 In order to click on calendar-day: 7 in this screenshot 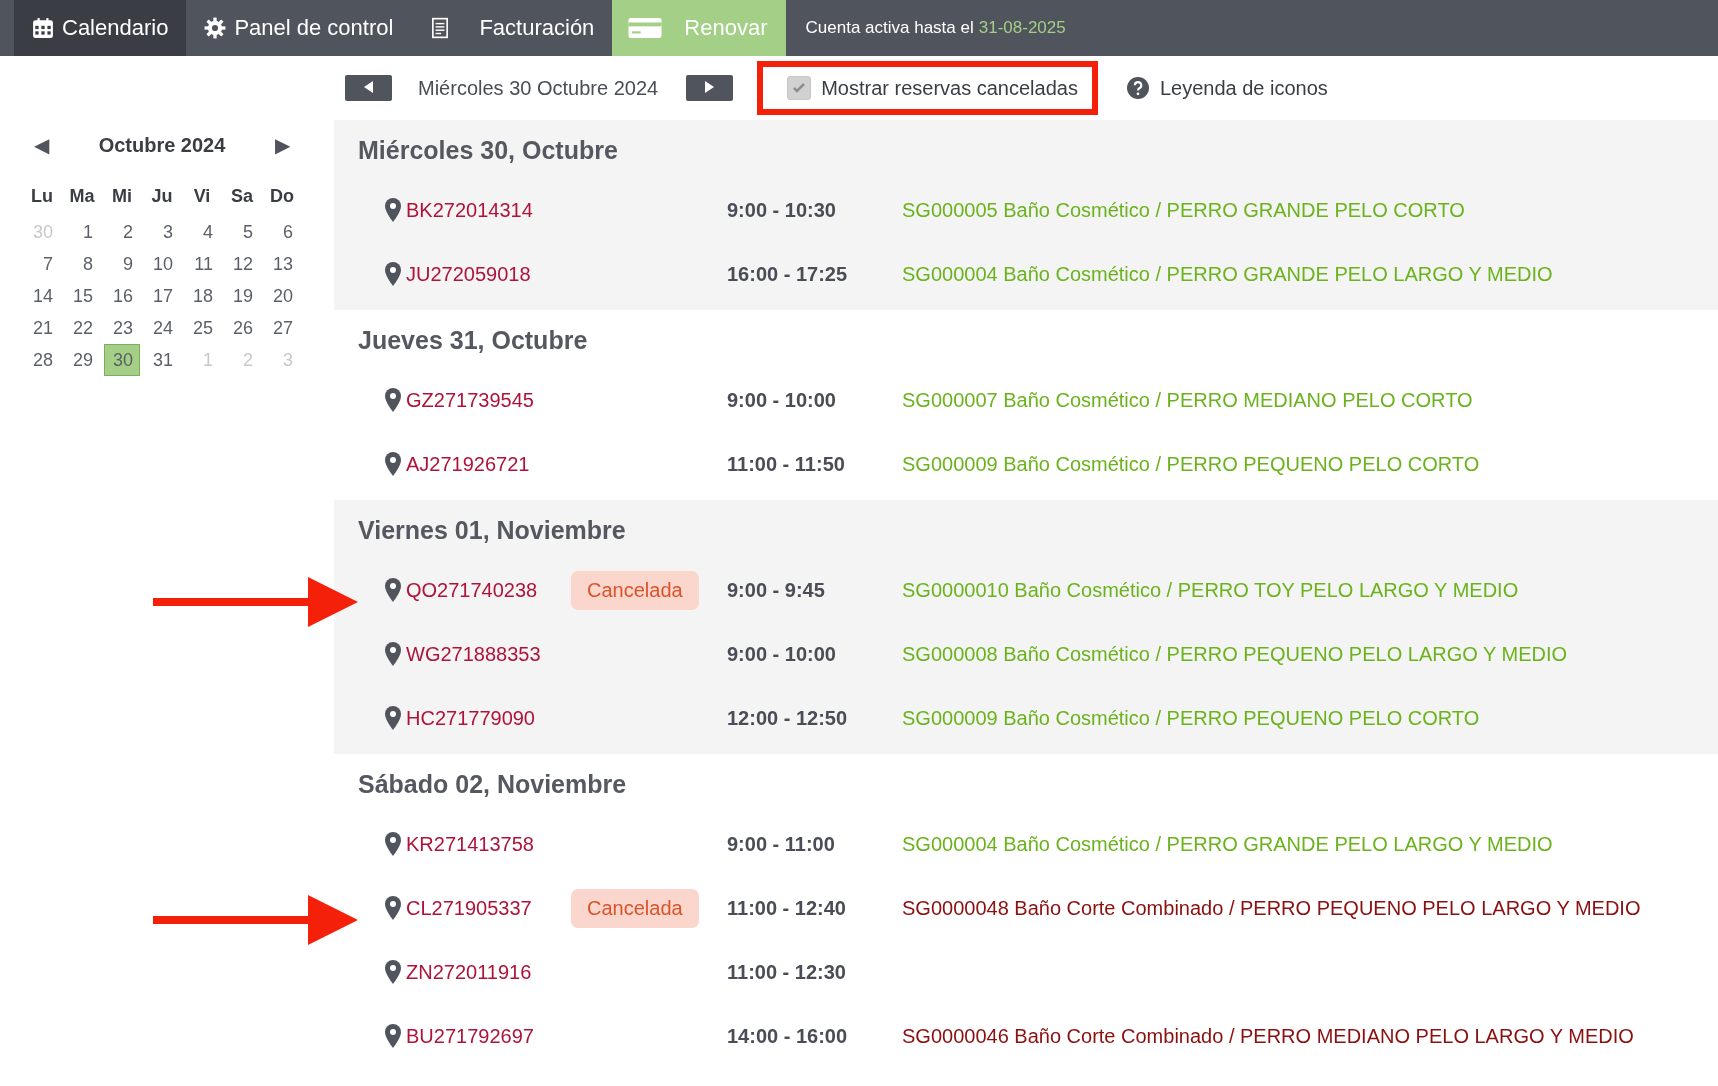, I will do `click(42, 264)`.